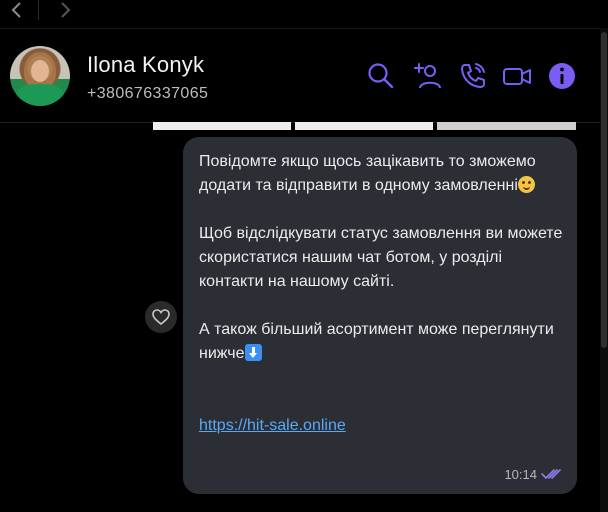  I want to click on heart-icon, so click(161, 317).